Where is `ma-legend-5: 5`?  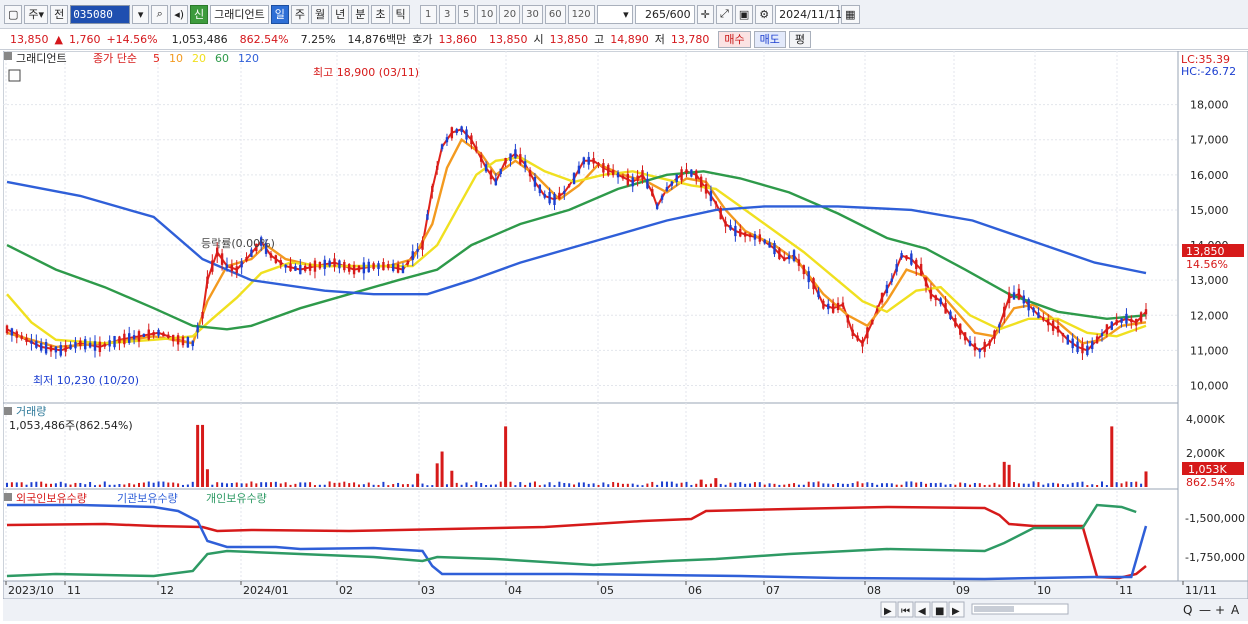
ma-legend-5: 5 is located at coordinates (156, 58).